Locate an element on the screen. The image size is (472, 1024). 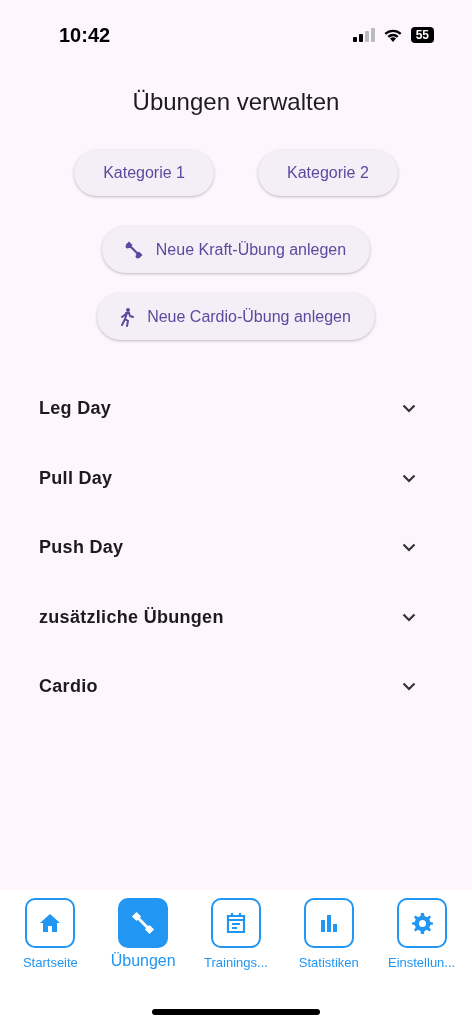
section-header: Pull Day is located at coordinates (236, 478).